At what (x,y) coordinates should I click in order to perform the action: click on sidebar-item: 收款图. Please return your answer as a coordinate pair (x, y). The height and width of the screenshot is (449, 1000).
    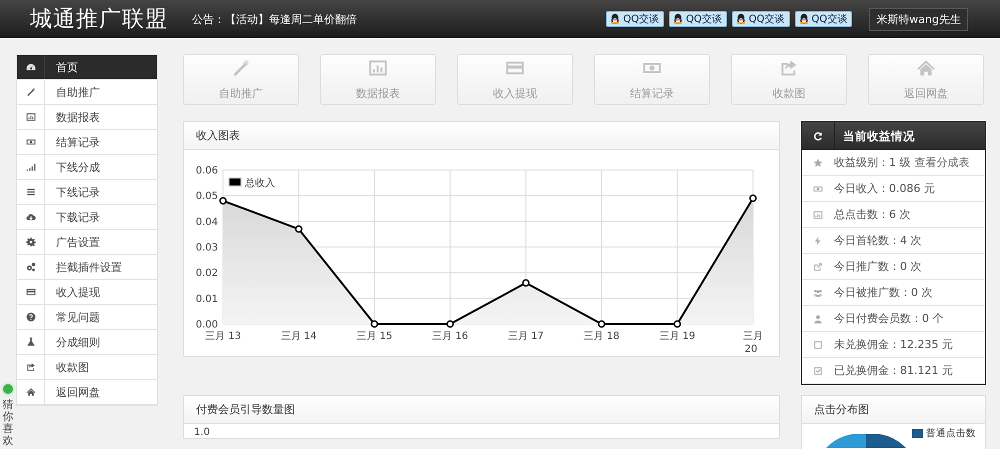
    Looking at the image, I should click on (87, 367).